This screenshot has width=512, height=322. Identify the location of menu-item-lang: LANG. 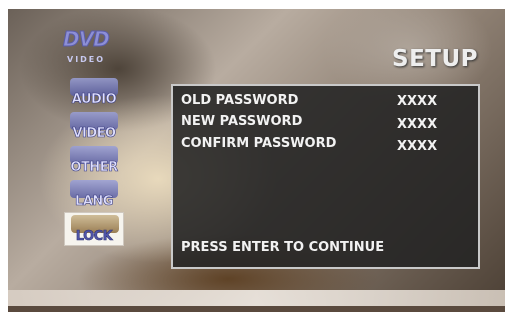
(94, 194).